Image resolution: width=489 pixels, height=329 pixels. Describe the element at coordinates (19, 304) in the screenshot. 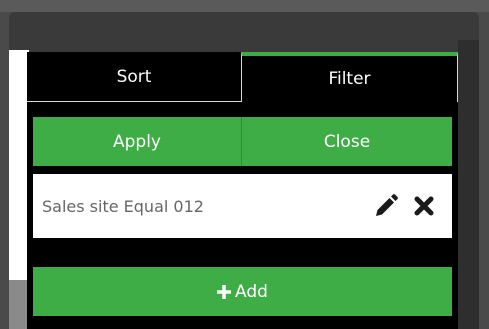

I see `background-lower` at that location.